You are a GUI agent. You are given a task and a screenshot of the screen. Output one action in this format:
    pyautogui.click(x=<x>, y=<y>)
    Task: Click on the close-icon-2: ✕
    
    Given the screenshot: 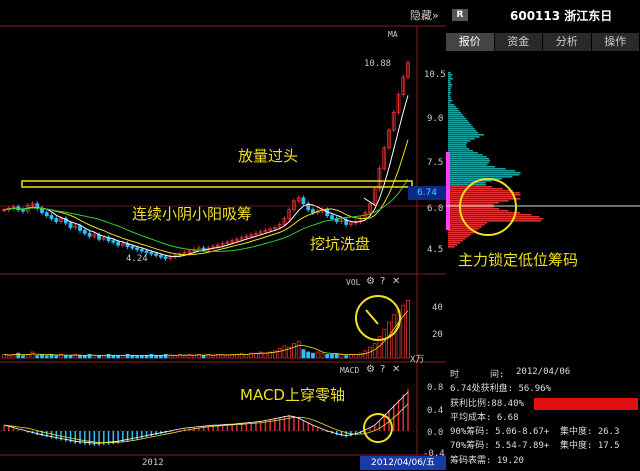 What is the action you would take?
    pyautogui.click(x=396, y=369)
    